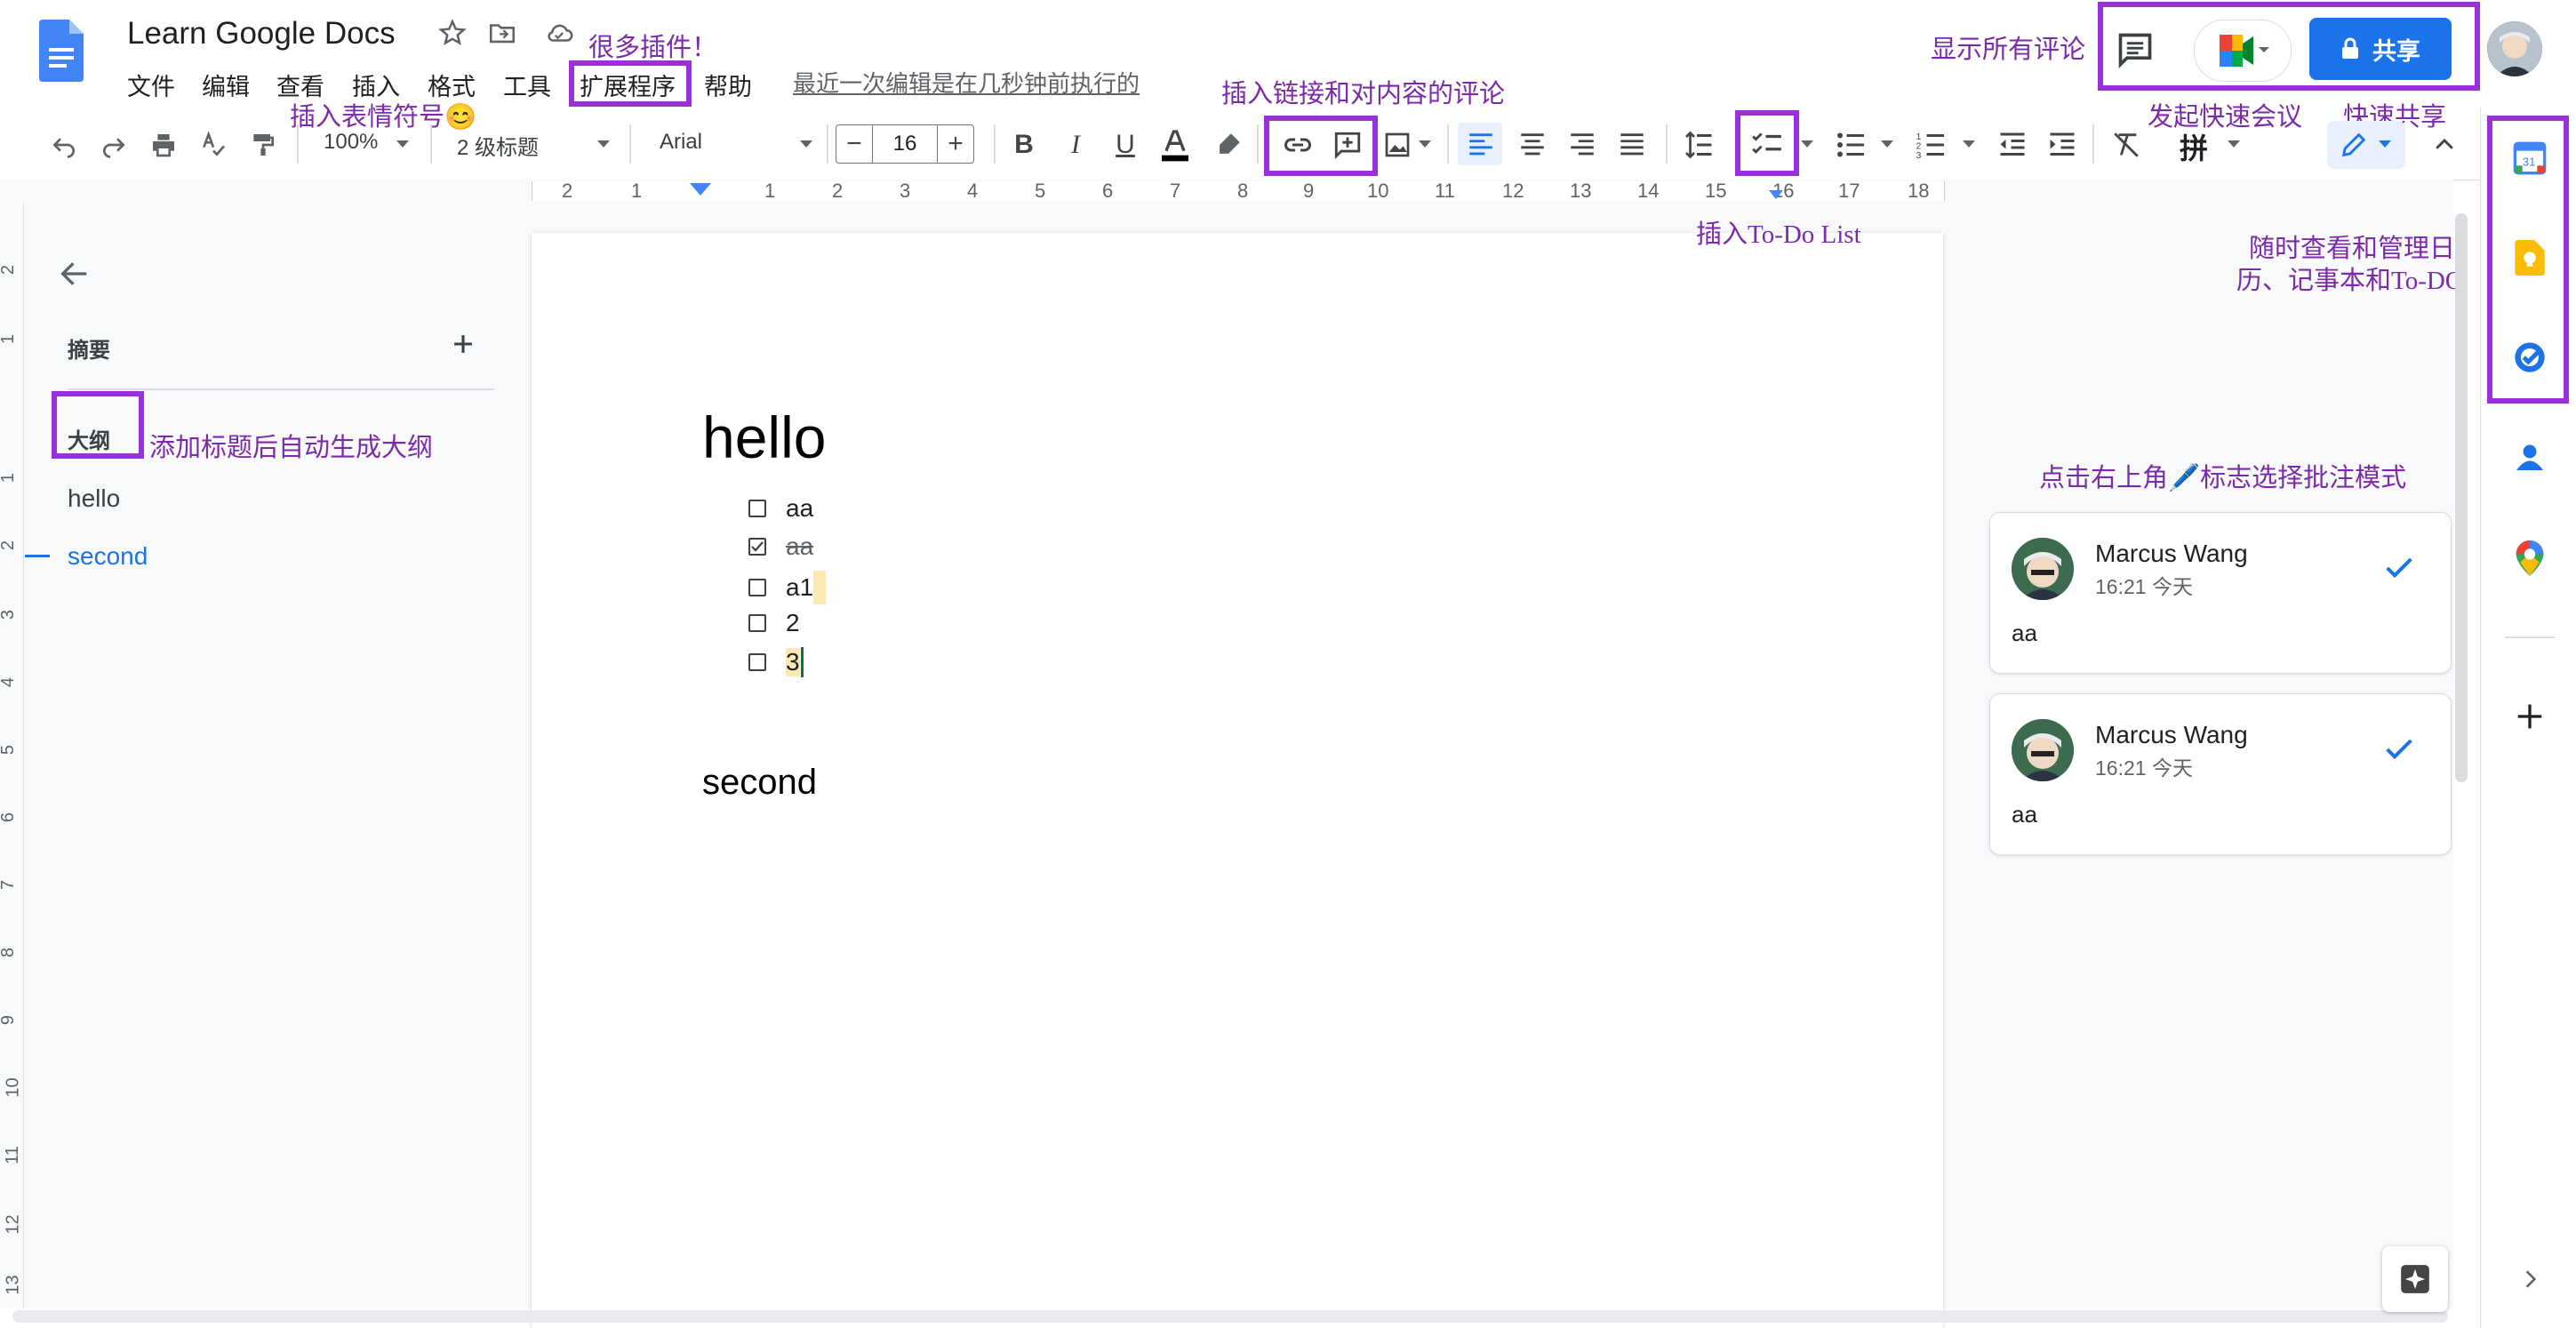 The width and height of the screenshot is (2576, 1328). What do you see at coordinates (1228, 145) in the screenshot?
I see `highlight-color-icon` at bounding box center [1228, 145].